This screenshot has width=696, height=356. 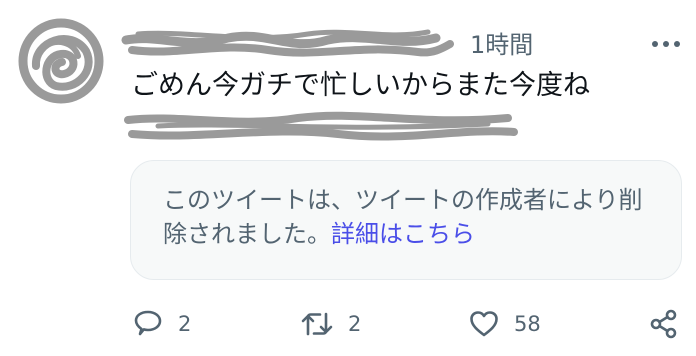 I want to click on learn-more-link: 詳細はこちら, so click(x=403, y=234).